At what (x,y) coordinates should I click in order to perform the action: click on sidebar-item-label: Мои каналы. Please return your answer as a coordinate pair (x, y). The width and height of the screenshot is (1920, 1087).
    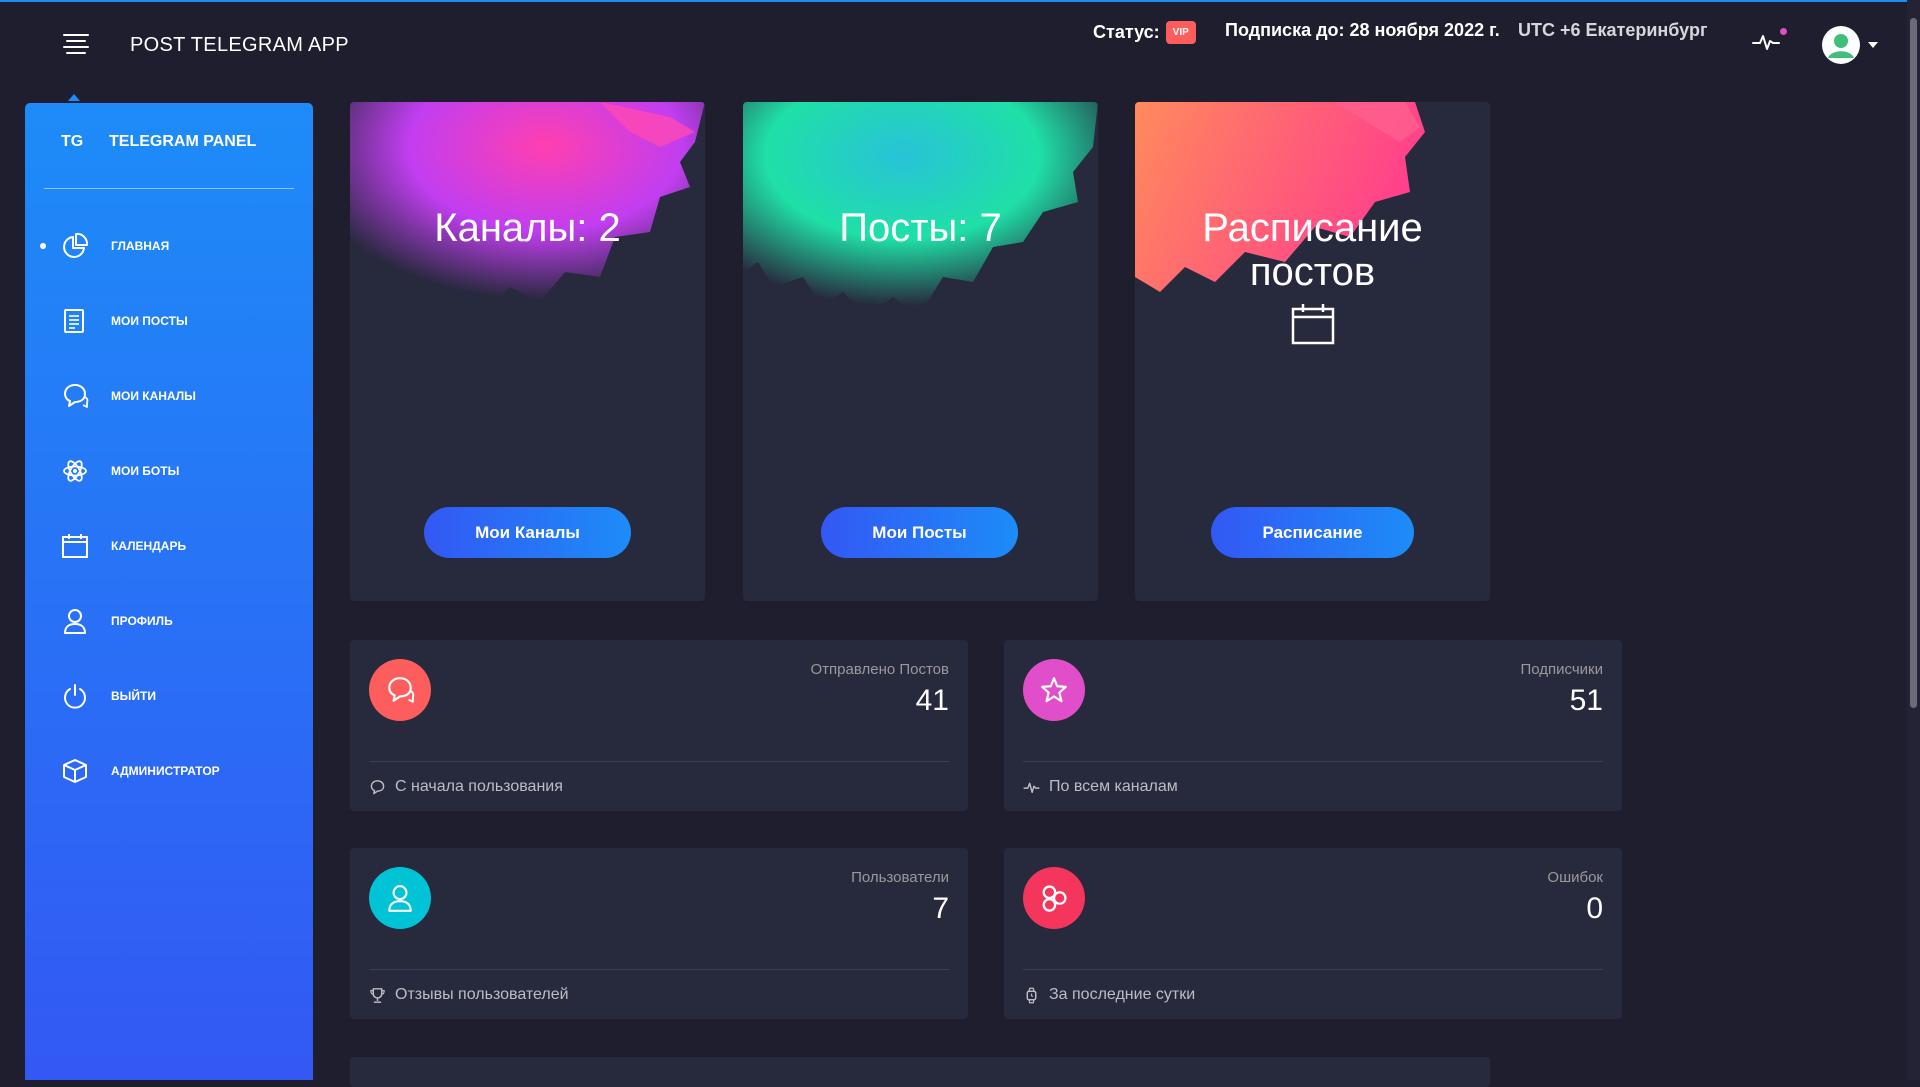
    Looking at the image, I should click on (153, 396).